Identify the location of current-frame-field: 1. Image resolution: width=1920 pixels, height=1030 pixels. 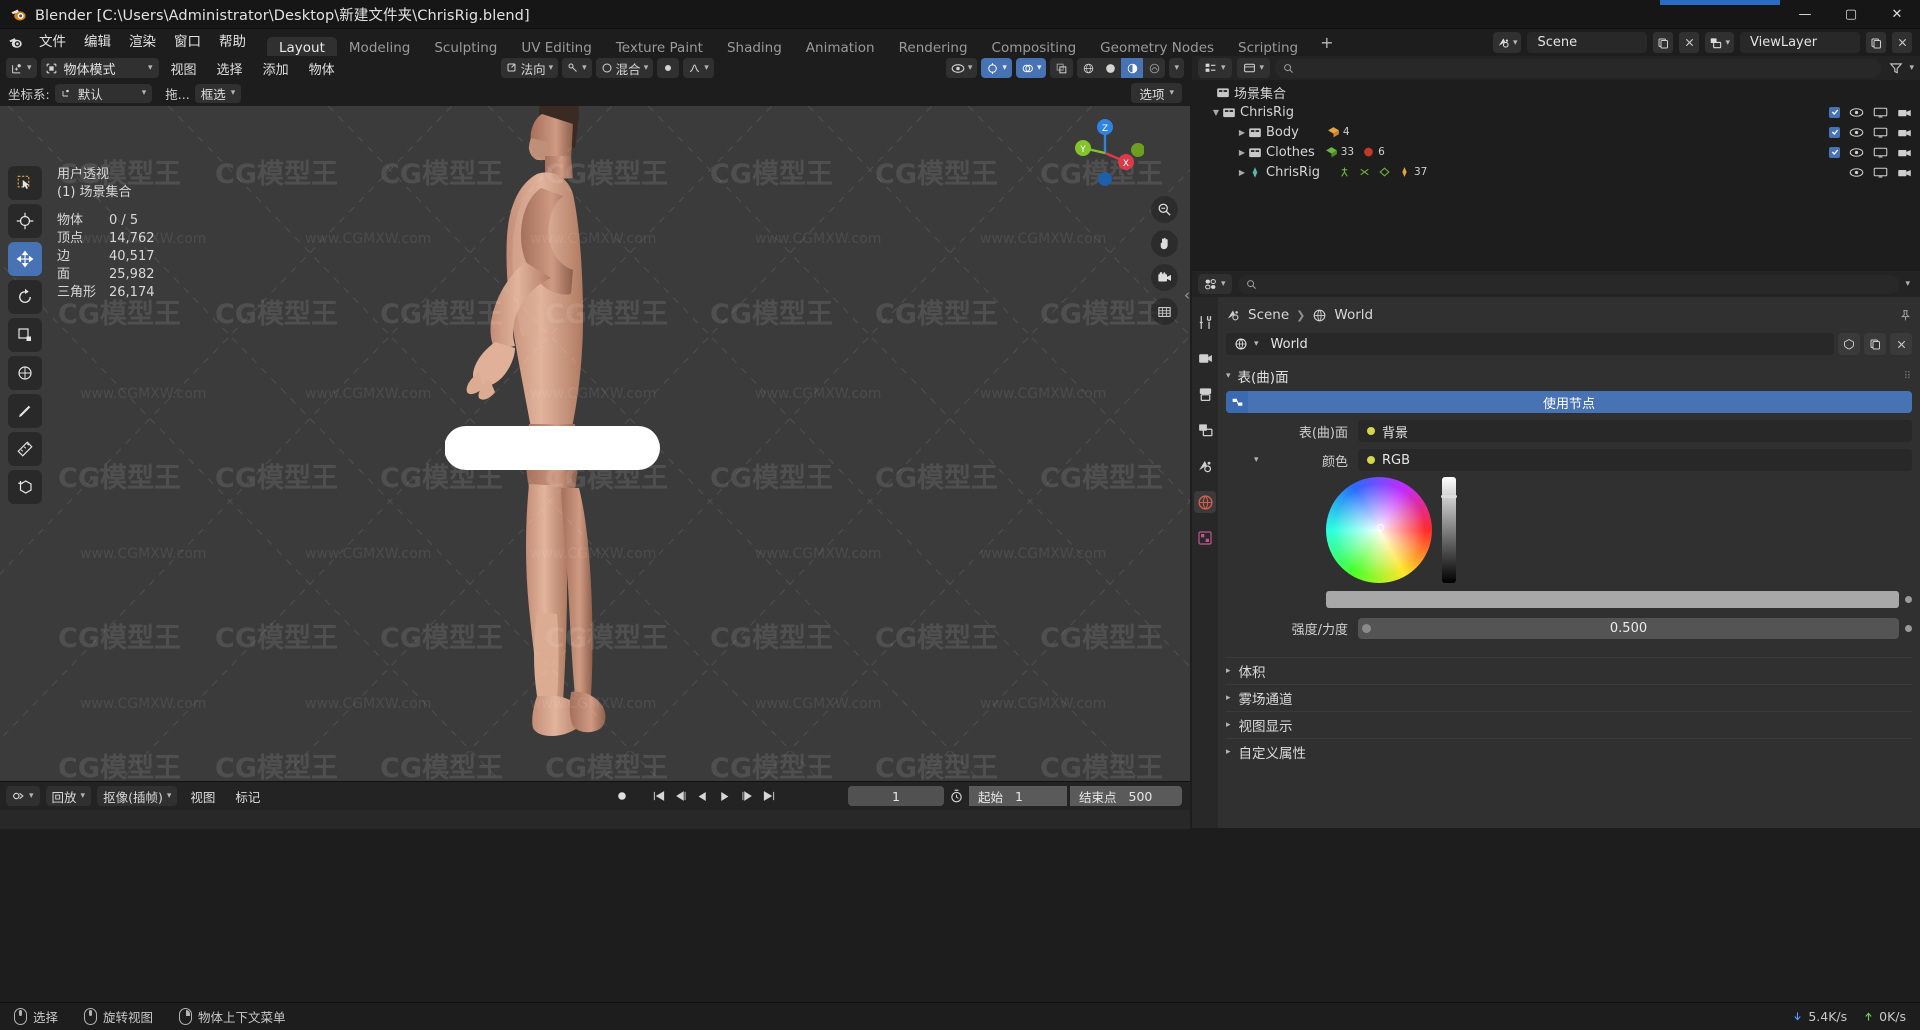
(896, 796).